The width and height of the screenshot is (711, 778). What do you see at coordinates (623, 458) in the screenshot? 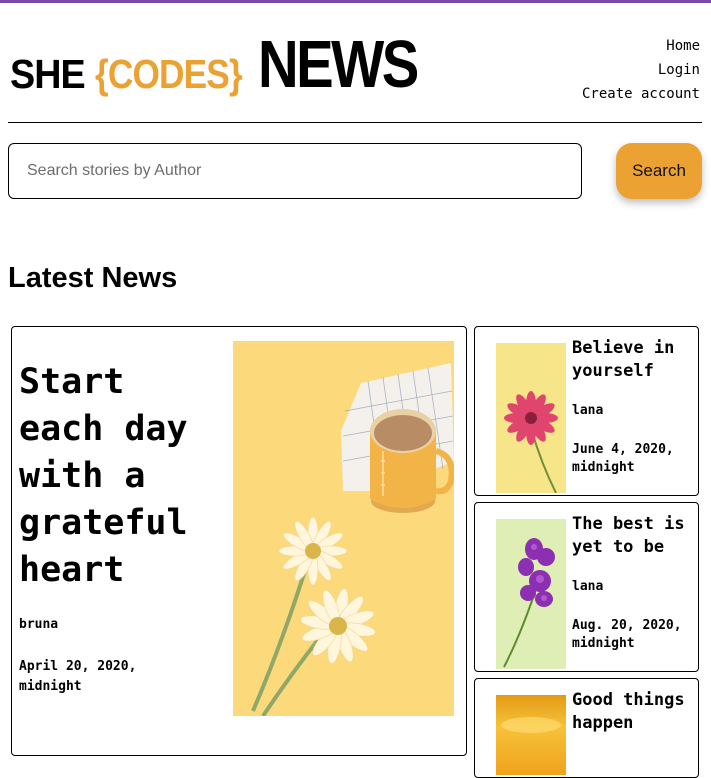
I see `story-date: June 4, 2020, midnight` at bounding box center [623, 458].